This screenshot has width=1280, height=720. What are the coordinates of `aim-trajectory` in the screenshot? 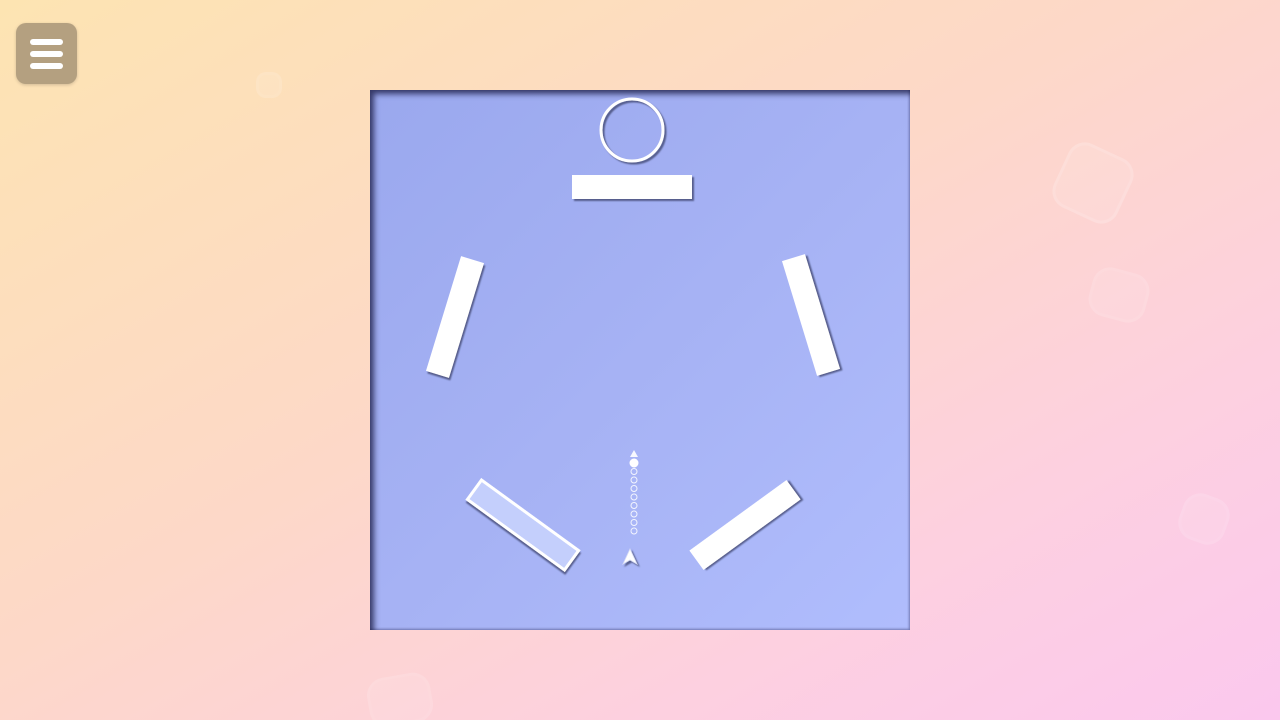 It's located at (634, 496).